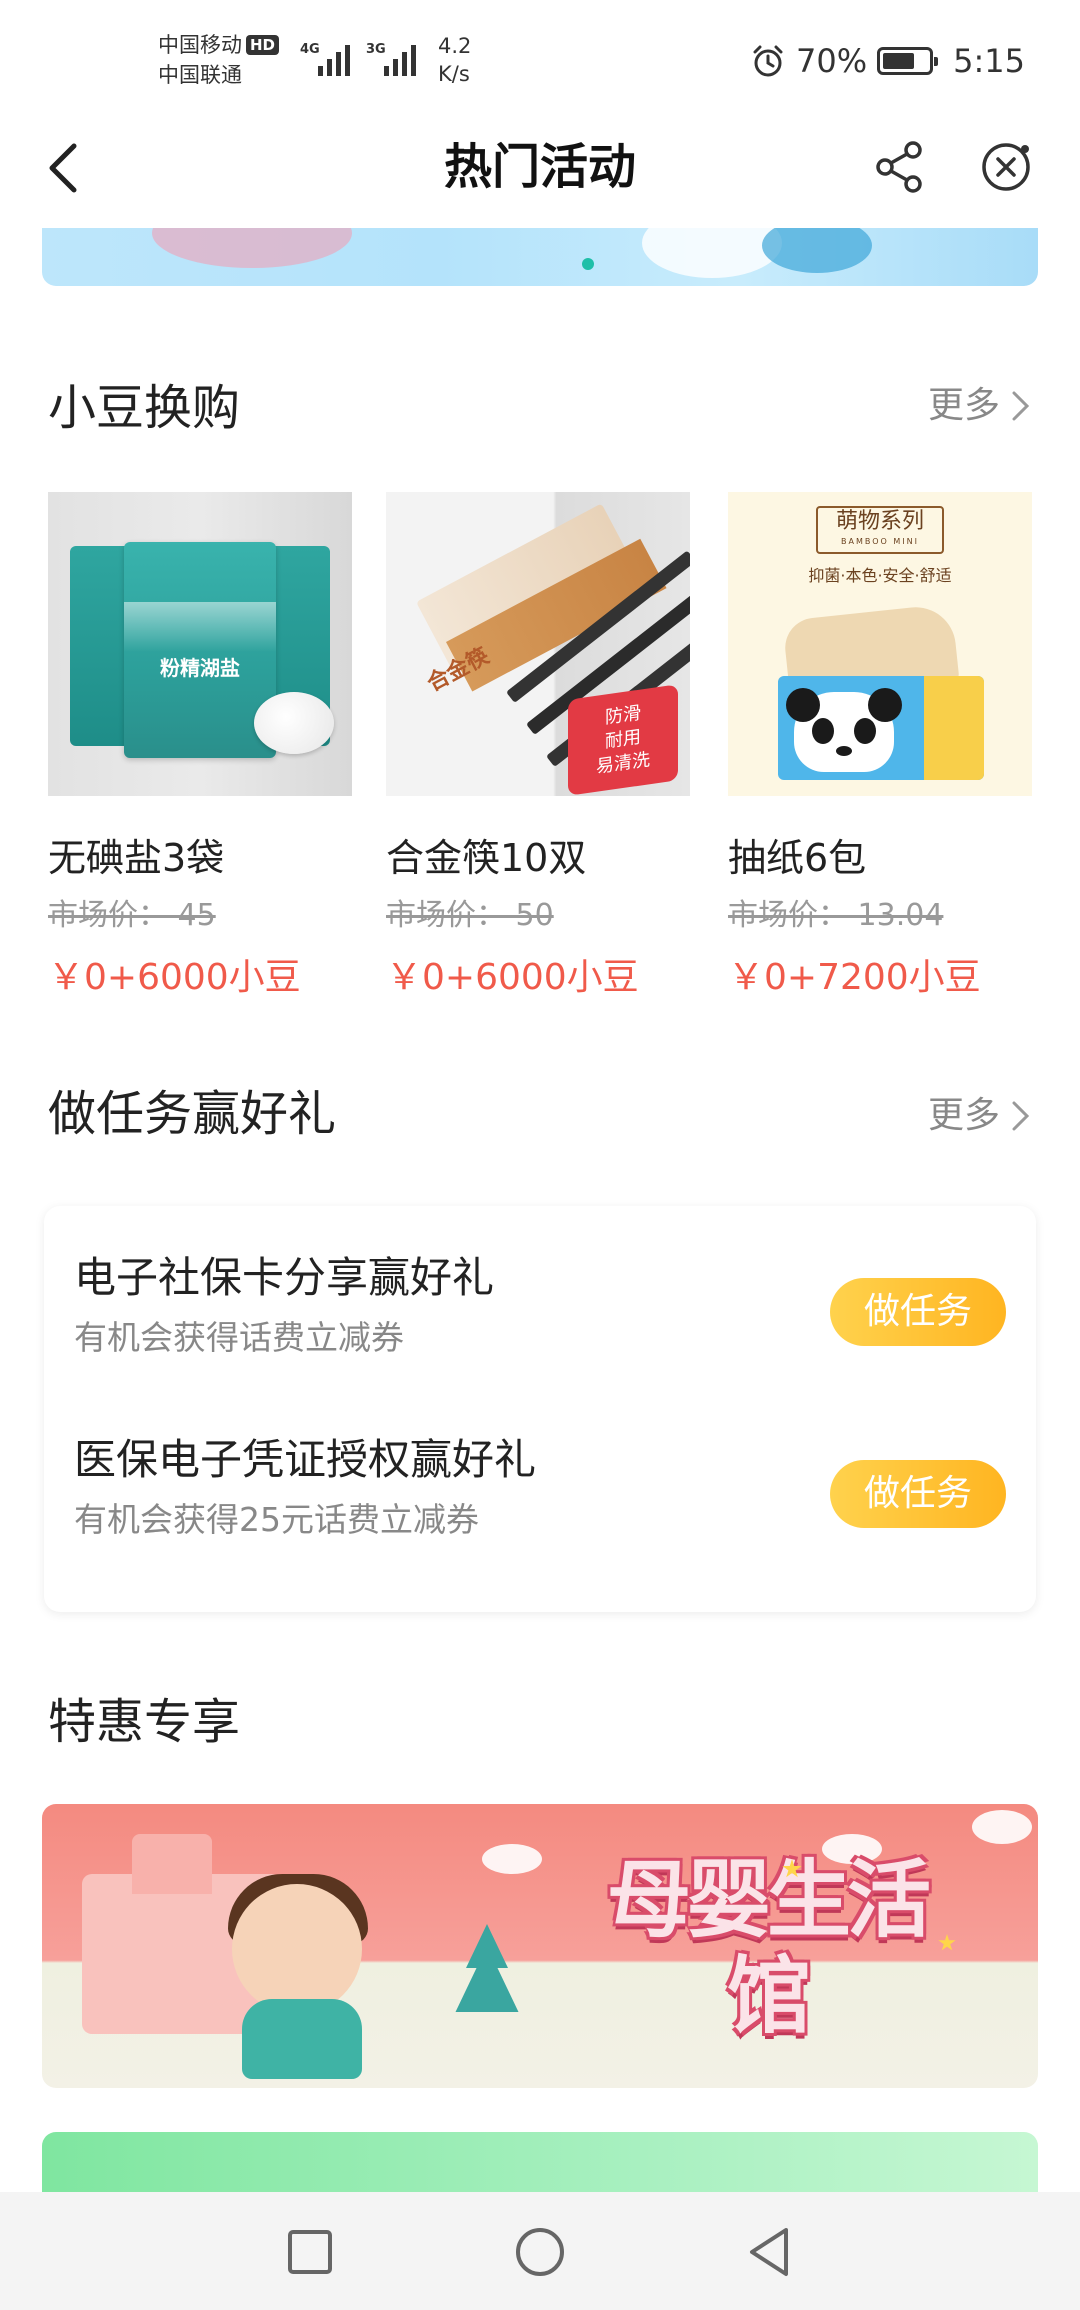 Image resolution: width=1080 pixels, height=2310 pixels. I want to click on system-tray: 70% 5:15, so click(887, 61).